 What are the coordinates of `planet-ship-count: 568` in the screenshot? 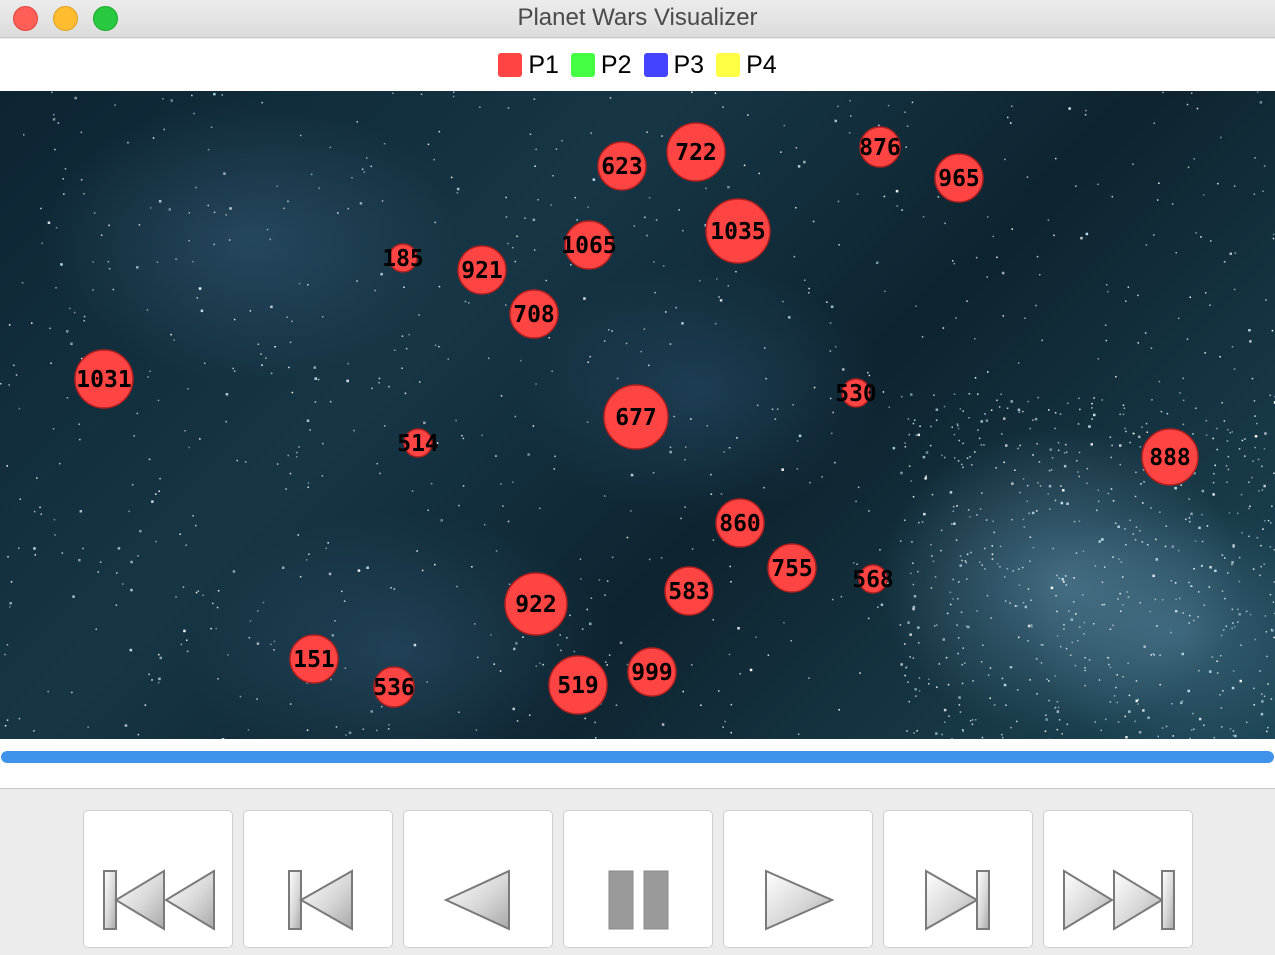 It's located at (873, 580).